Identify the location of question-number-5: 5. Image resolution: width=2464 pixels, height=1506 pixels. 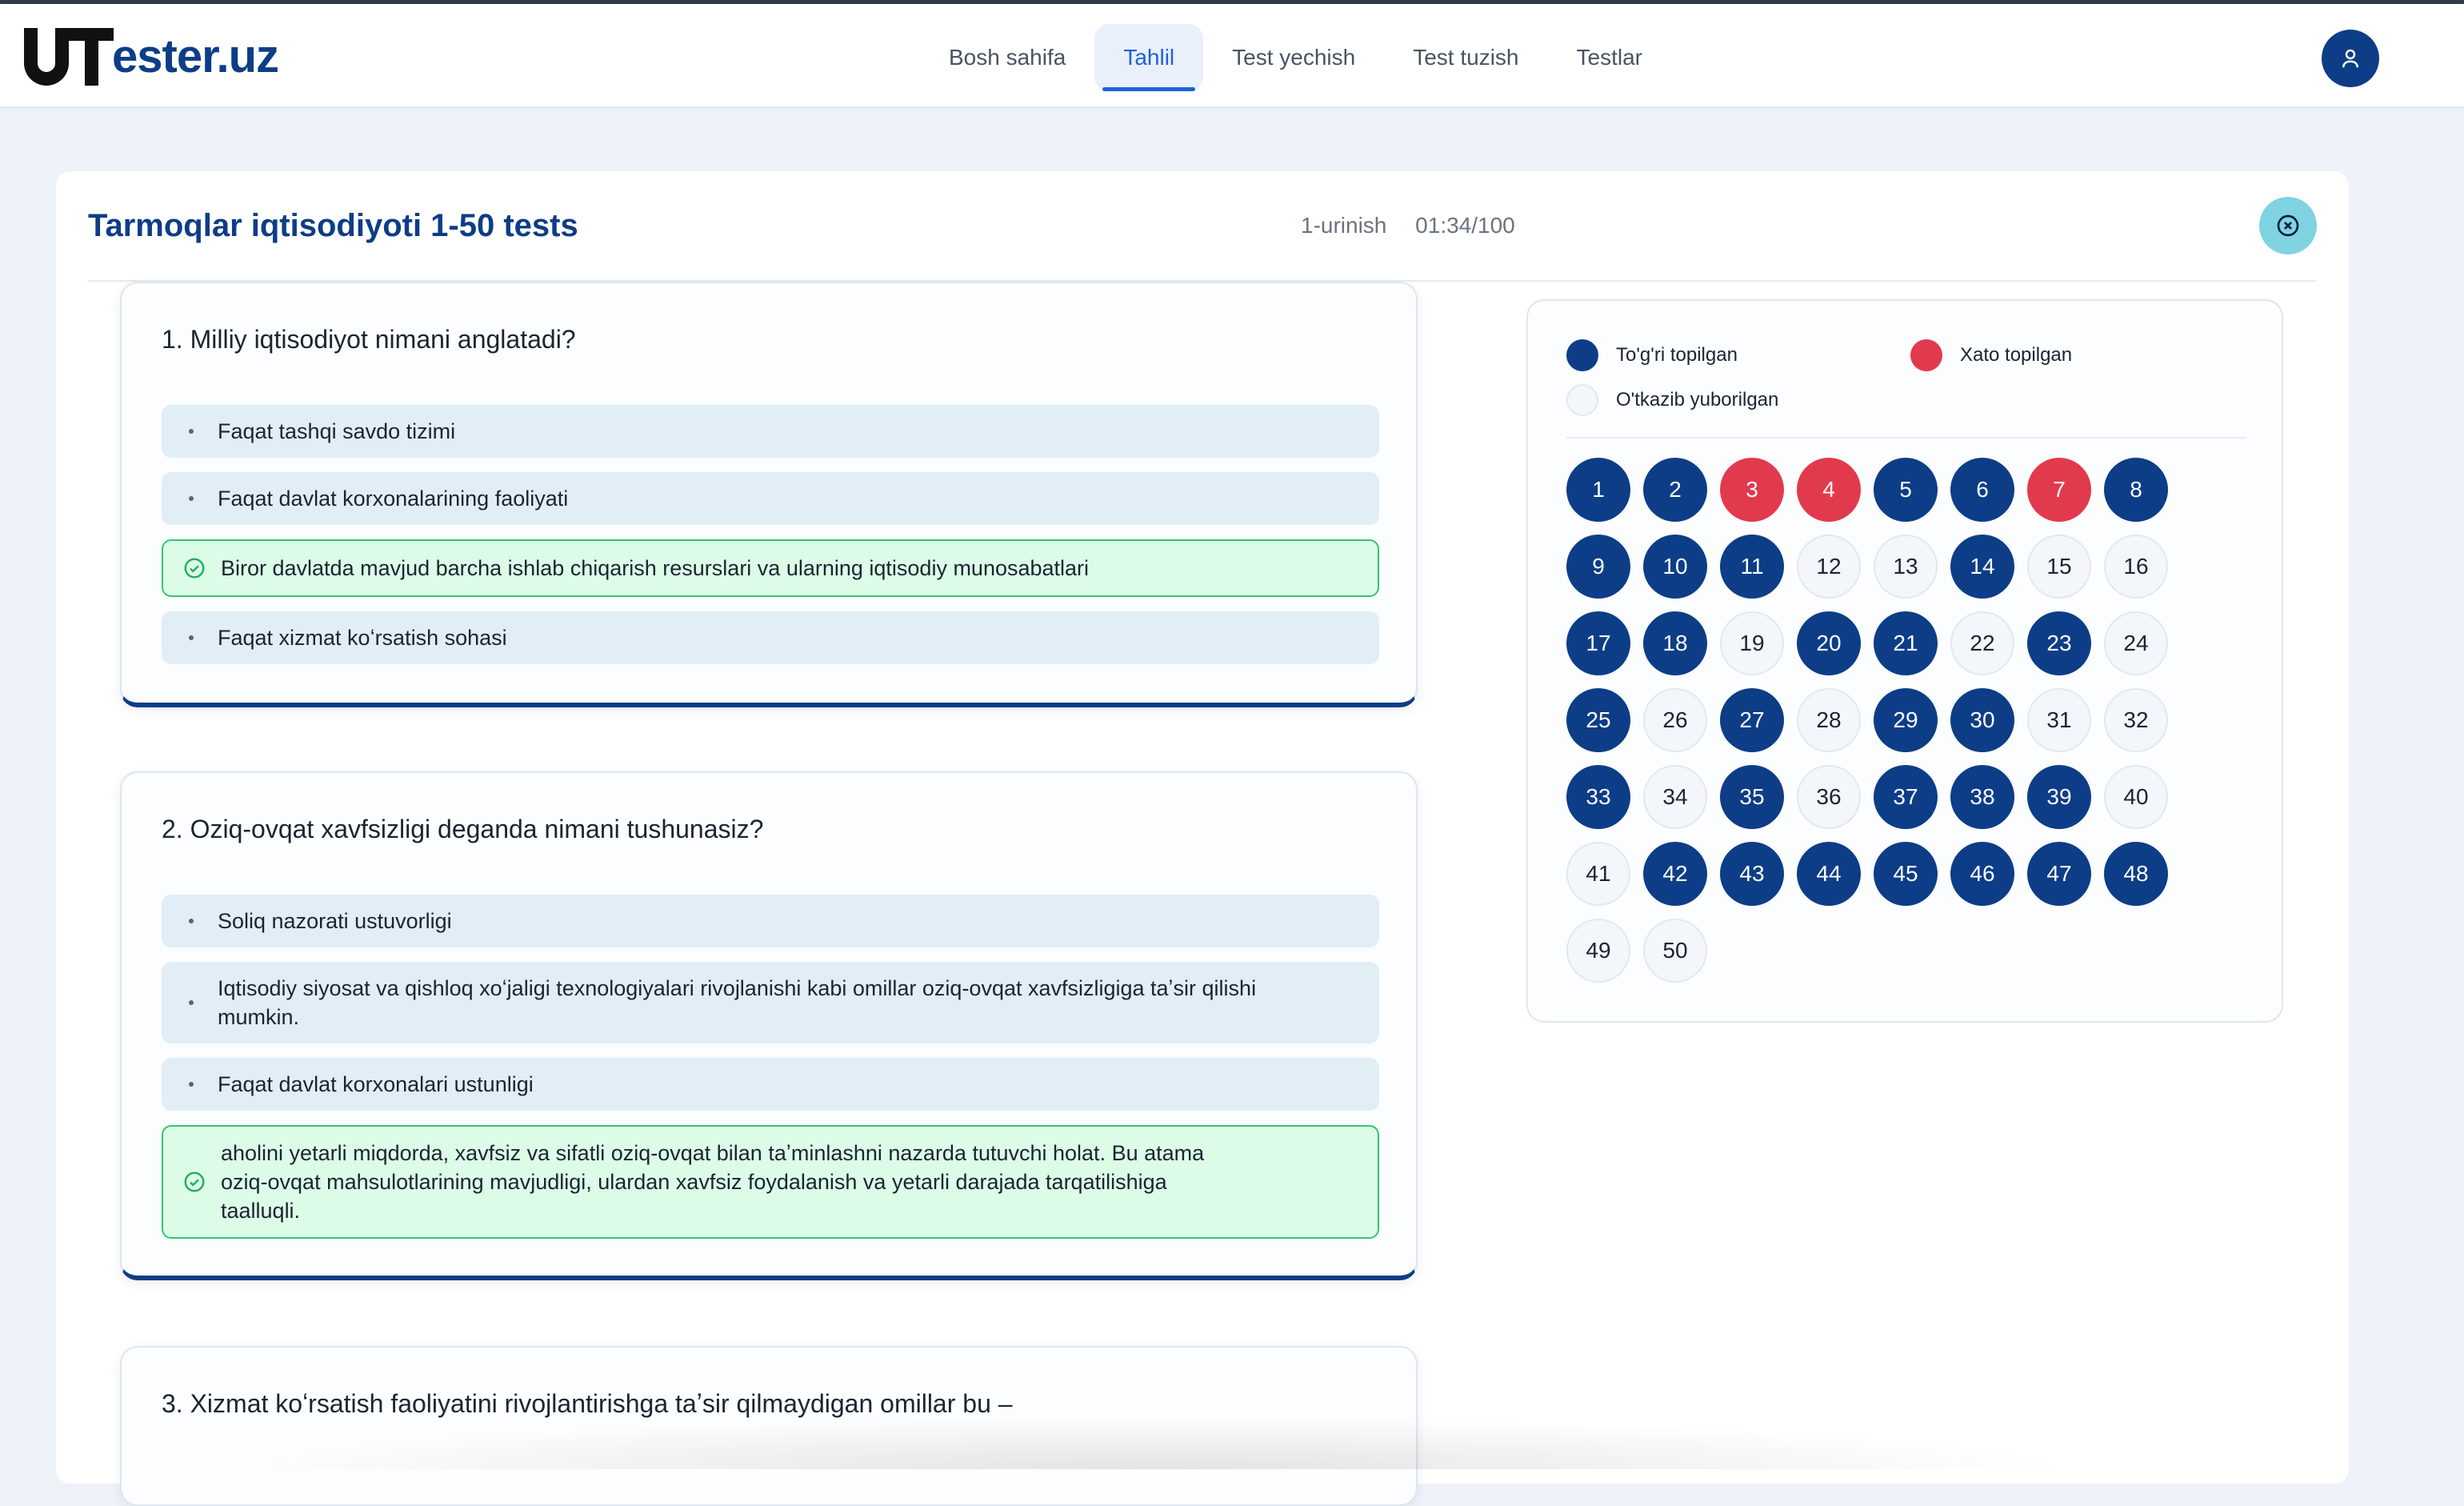
(1906, 490).